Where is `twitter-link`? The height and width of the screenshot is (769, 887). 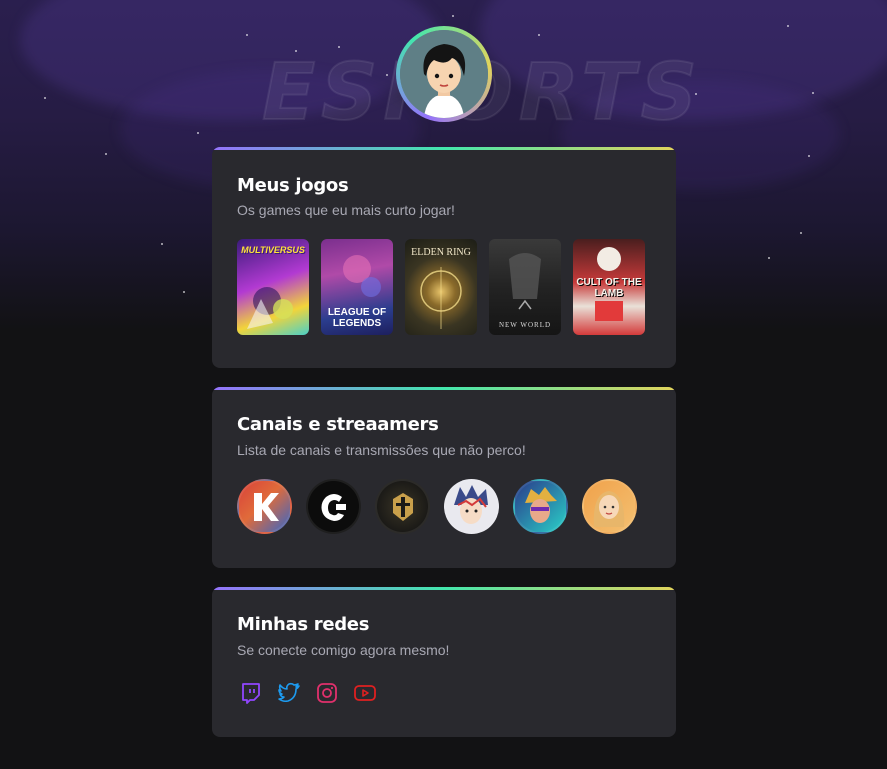 twitter-link is located at coordinates (289, 693).